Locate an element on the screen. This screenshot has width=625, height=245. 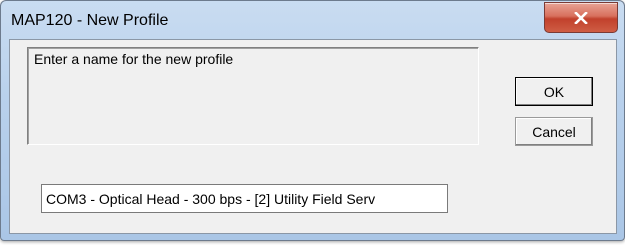
ok-button: OK is located at coordinates (554, 91).